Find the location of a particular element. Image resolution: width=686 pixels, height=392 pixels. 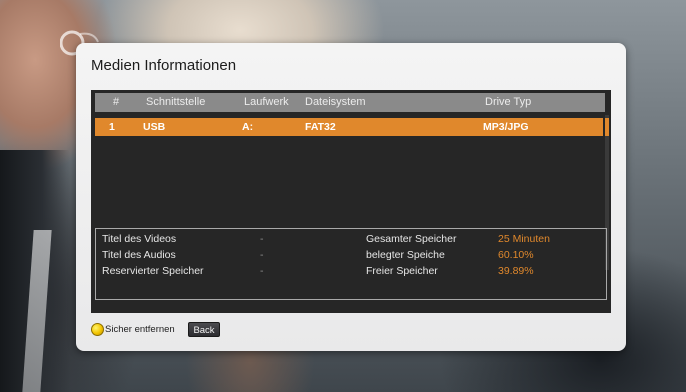

yellow-key-icon is located at coordinates (97, 329).